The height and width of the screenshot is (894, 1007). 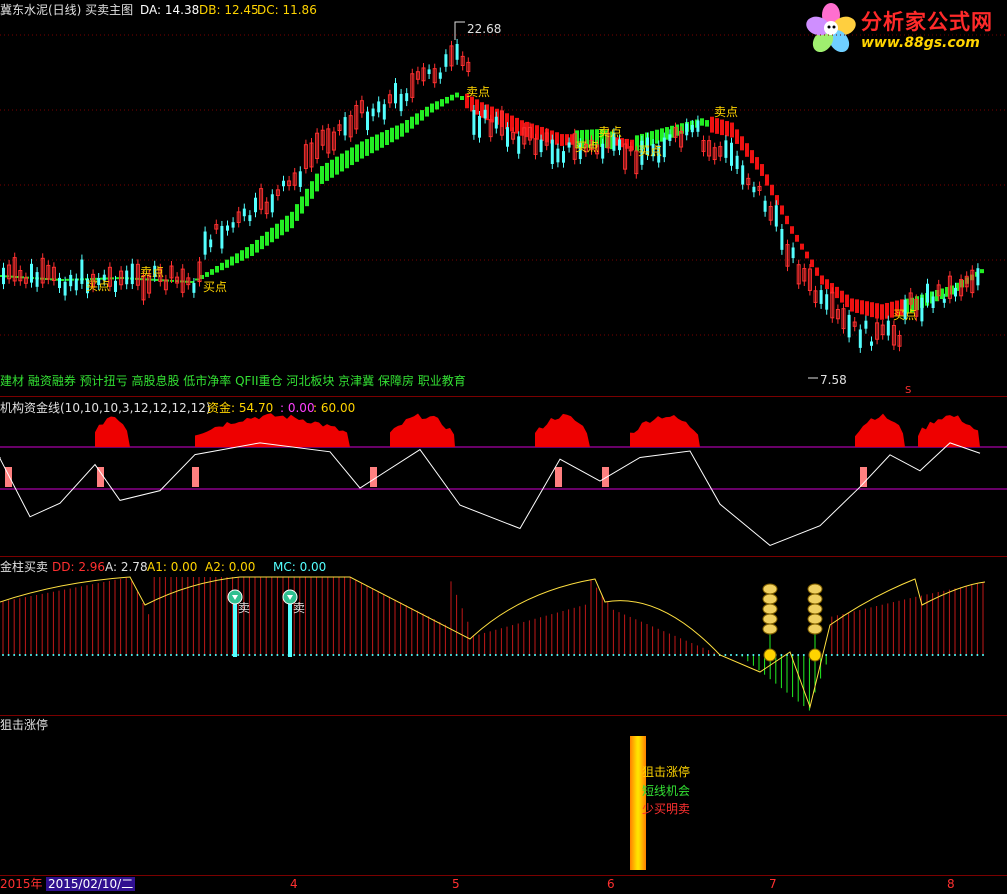 What do you see at coordinates (172, 567) in the screenshot?
I see `a1-value: A1: 0.00` at bounding box center [172, 567].